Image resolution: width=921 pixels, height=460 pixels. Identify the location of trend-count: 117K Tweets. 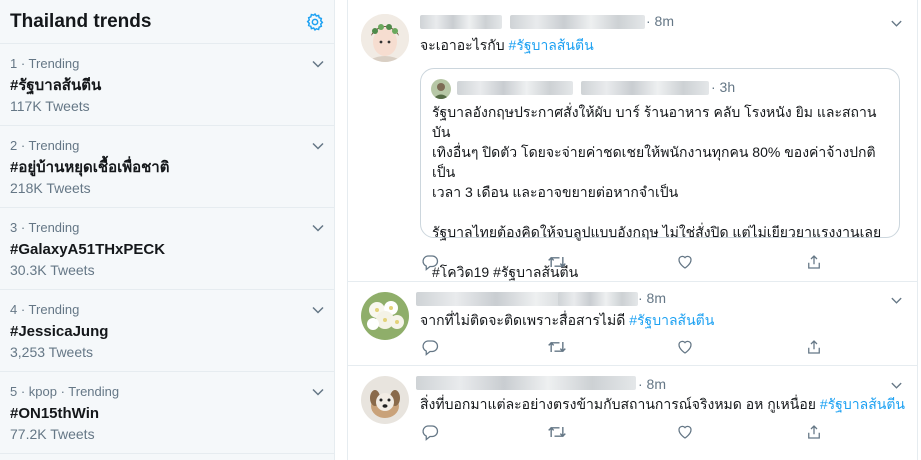
(50, 106).